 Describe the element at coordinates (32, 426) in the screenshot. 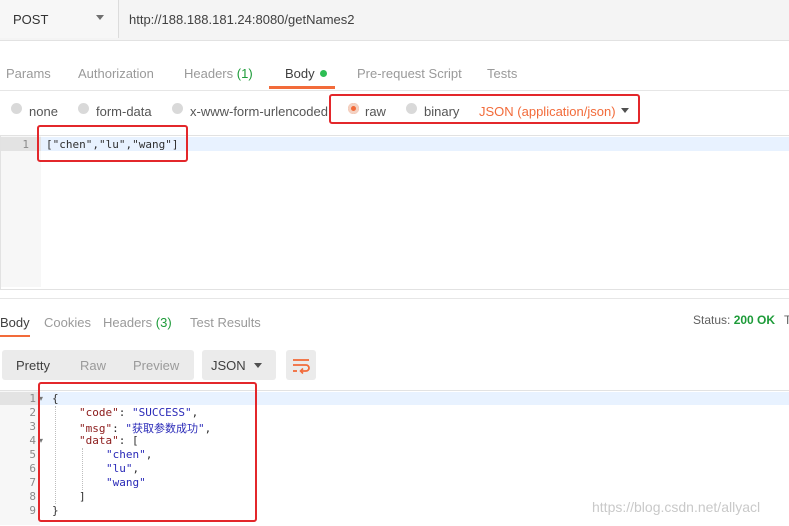

I see `line-number: 3` at that location.